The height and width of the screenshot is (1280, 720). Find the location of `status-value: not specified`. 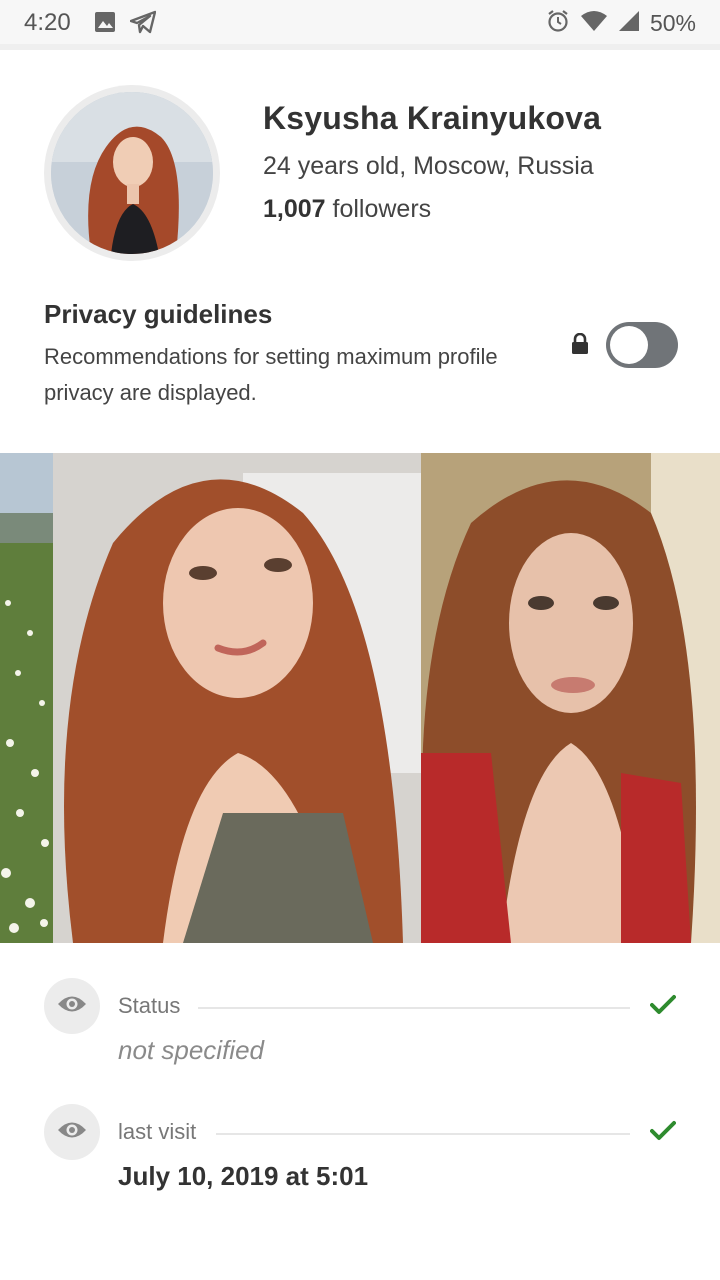

status-value: not specified is located at coordinates (191, 1050).